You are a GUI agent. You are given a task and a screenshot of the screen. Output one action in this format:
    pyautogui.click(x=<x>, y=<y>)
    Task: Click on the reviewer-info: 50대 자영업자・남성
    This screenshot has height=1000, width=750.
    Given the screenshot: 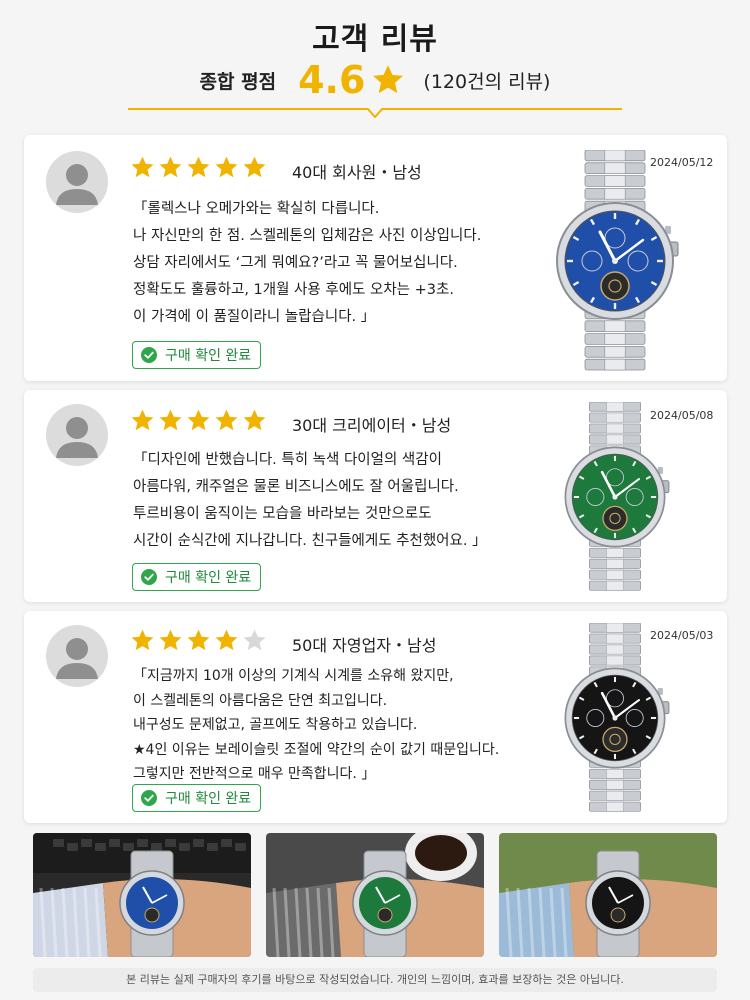 What is the action you would take?
    pyautogui.click(x=364, y=645)
    